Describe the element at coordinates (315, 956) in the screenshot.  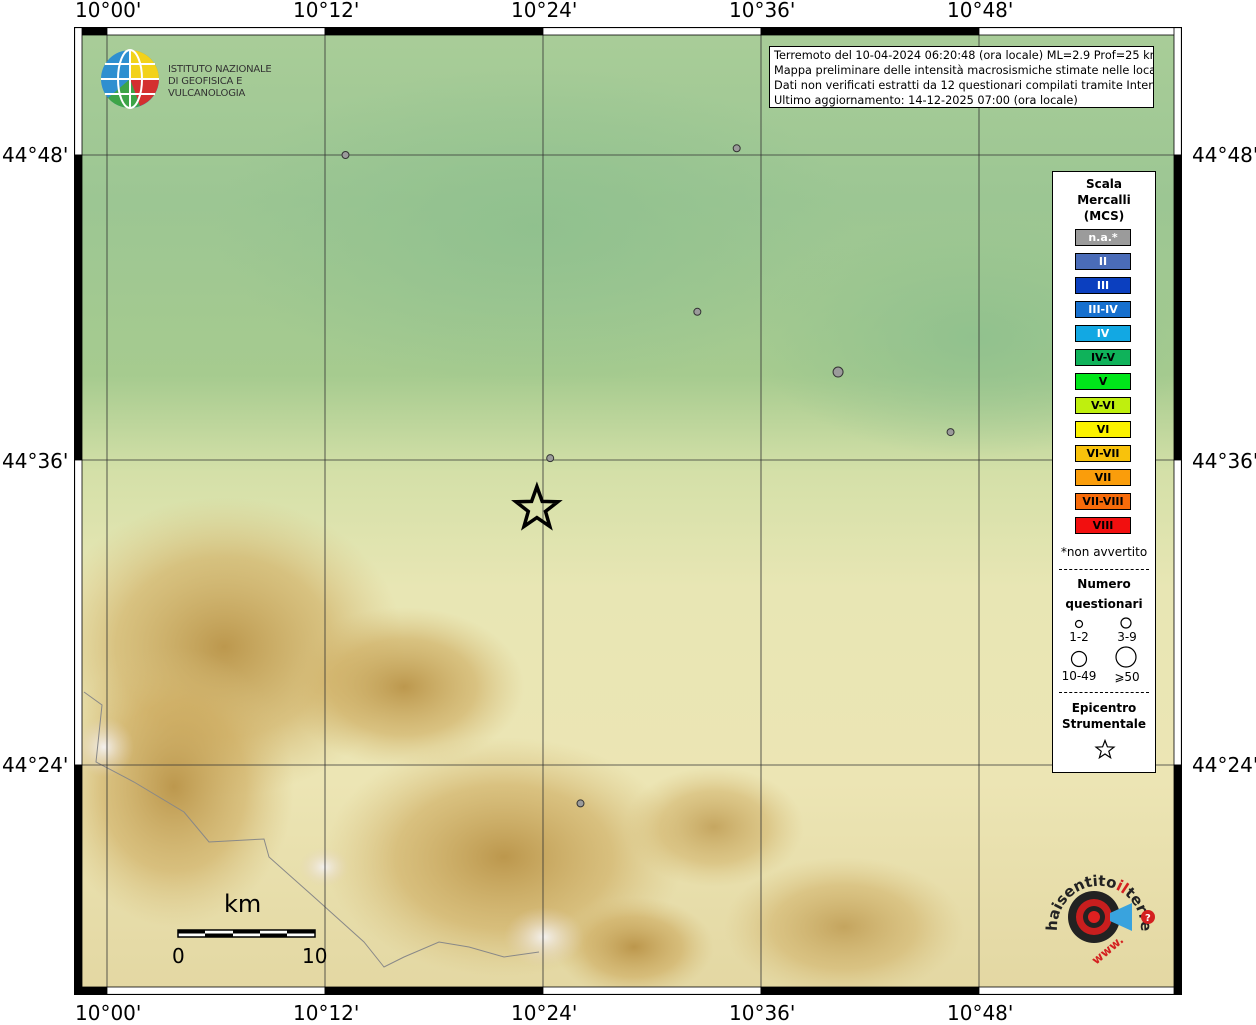
I see `scale-end: 10` at that location.